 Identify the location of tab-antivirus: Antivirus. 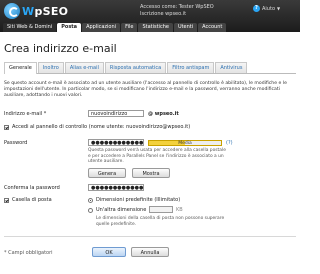
(231, 67).